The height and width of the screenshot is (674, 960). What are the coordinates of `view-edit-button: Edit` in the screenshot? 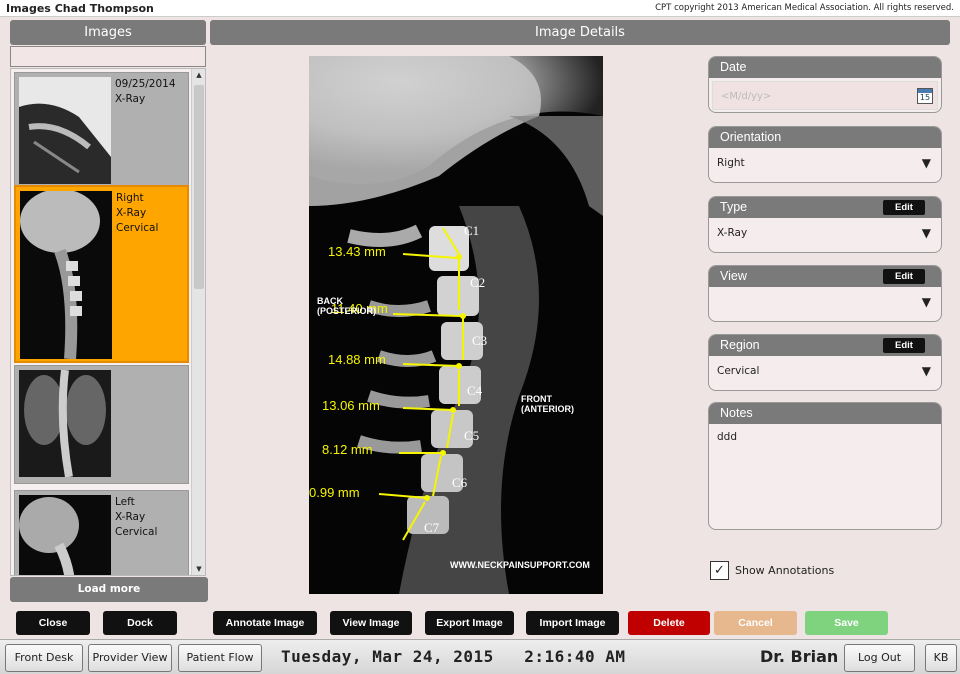 It's located at (904, 276).